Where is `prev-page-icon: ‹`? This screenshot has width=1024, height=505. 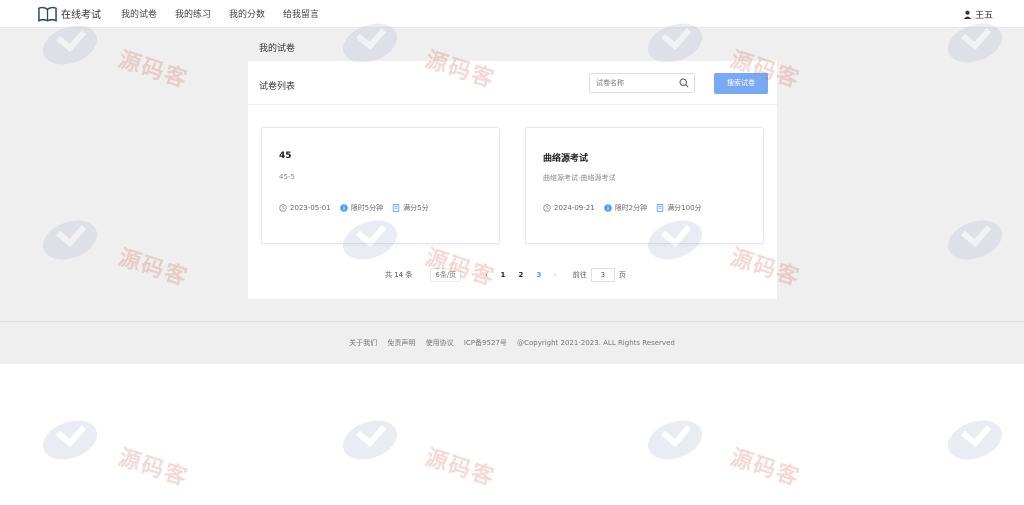 prev-page-icon: ‹ is located at coordinates (486, 275).